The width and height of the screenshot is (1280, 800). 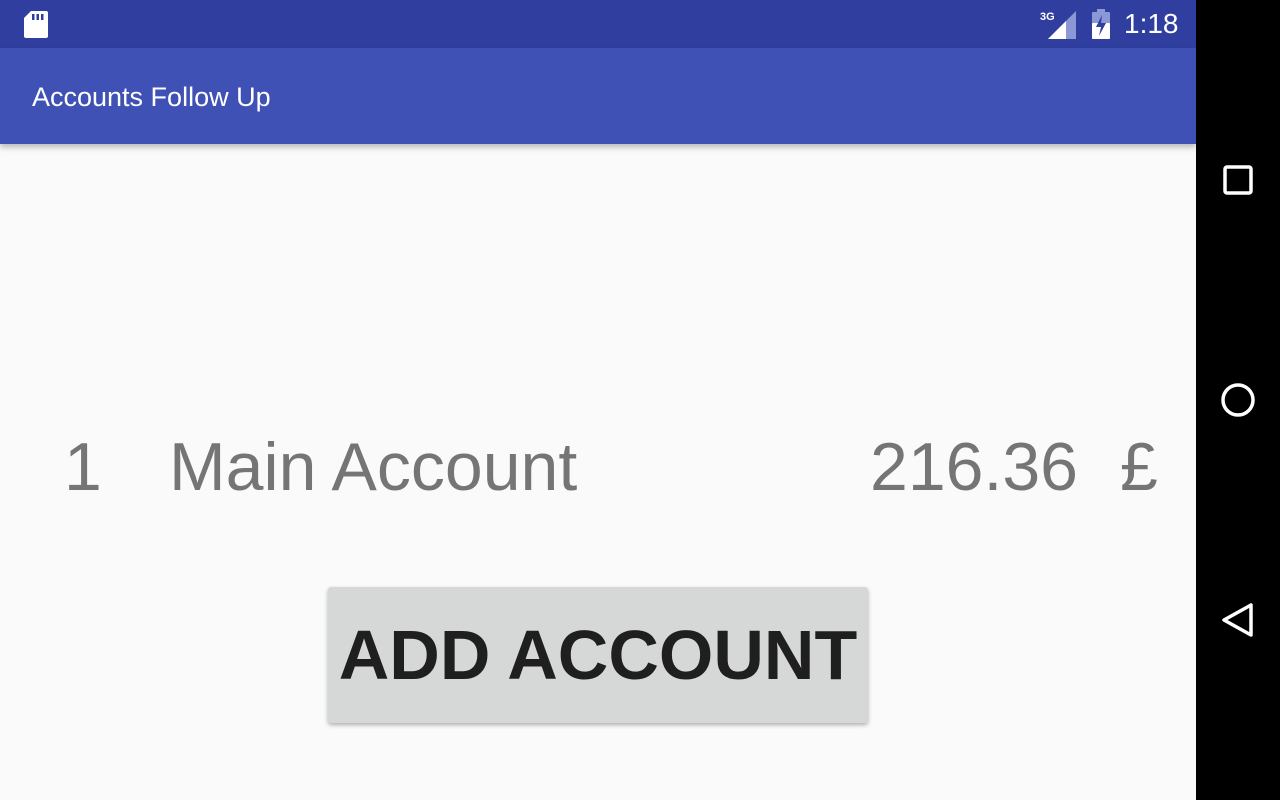 What do you see at coordinates (1238, 180) in the screenshot?
I see `recents-icon` at bounding box center [1238, 180].